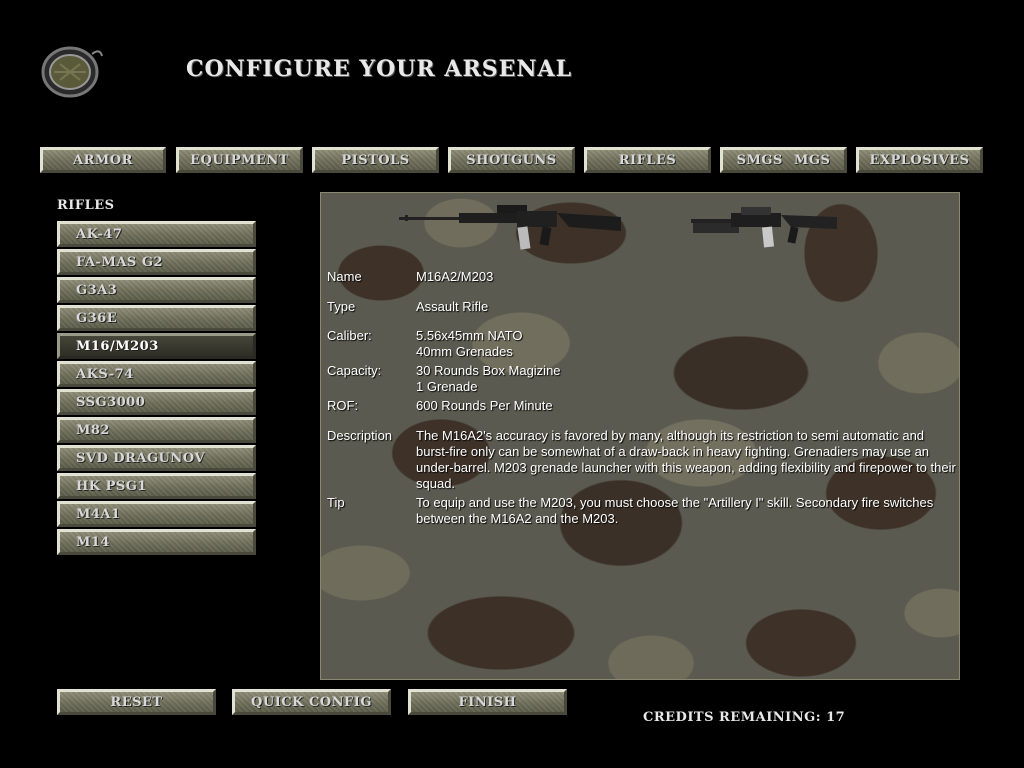  I want to click on weapon-item-m4a1: M4A1, so click(156, 514).